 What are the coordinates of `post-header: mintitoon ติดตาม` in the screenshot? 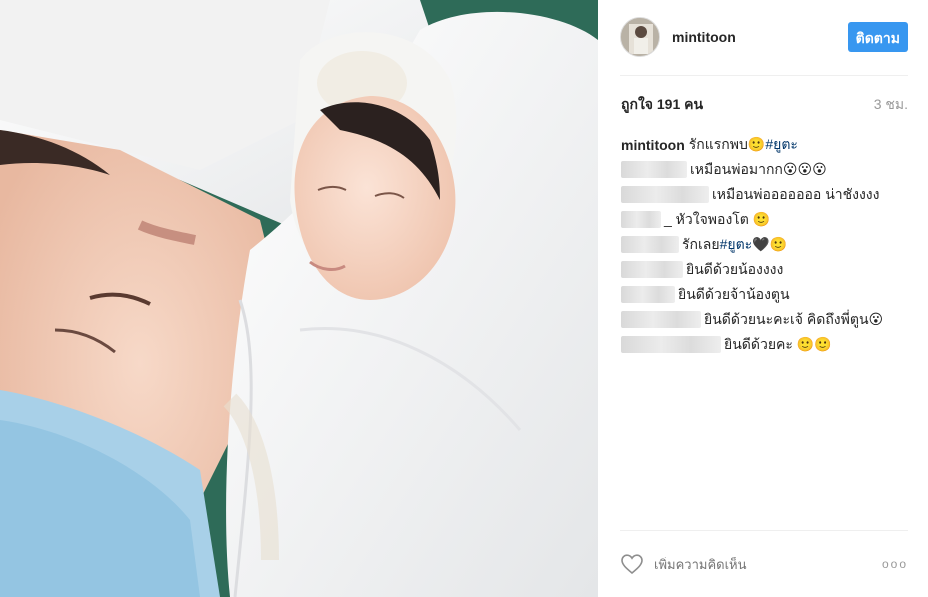 It's located at (764, 37).